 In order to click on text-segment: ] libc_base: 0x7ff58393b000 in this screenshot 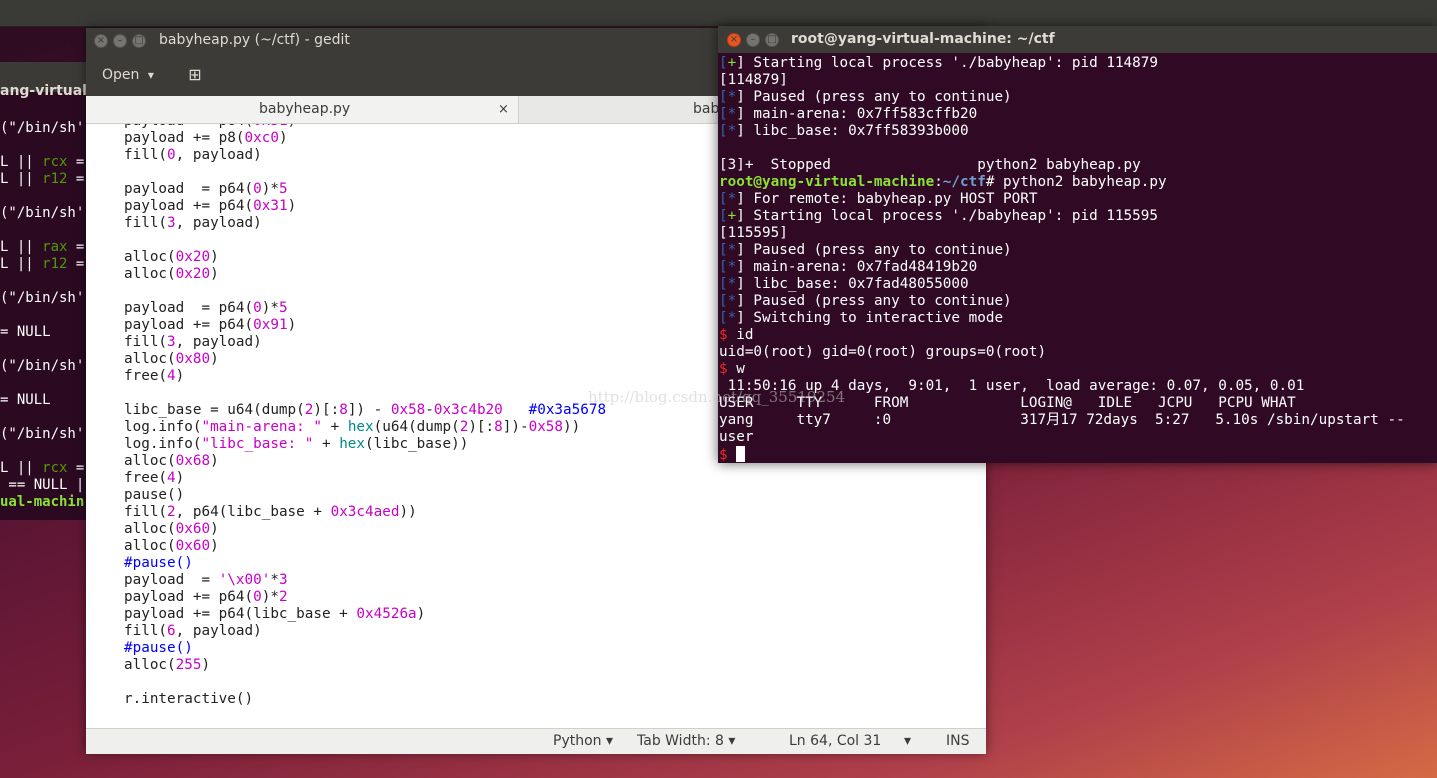, I will do `click(852, 131)`.